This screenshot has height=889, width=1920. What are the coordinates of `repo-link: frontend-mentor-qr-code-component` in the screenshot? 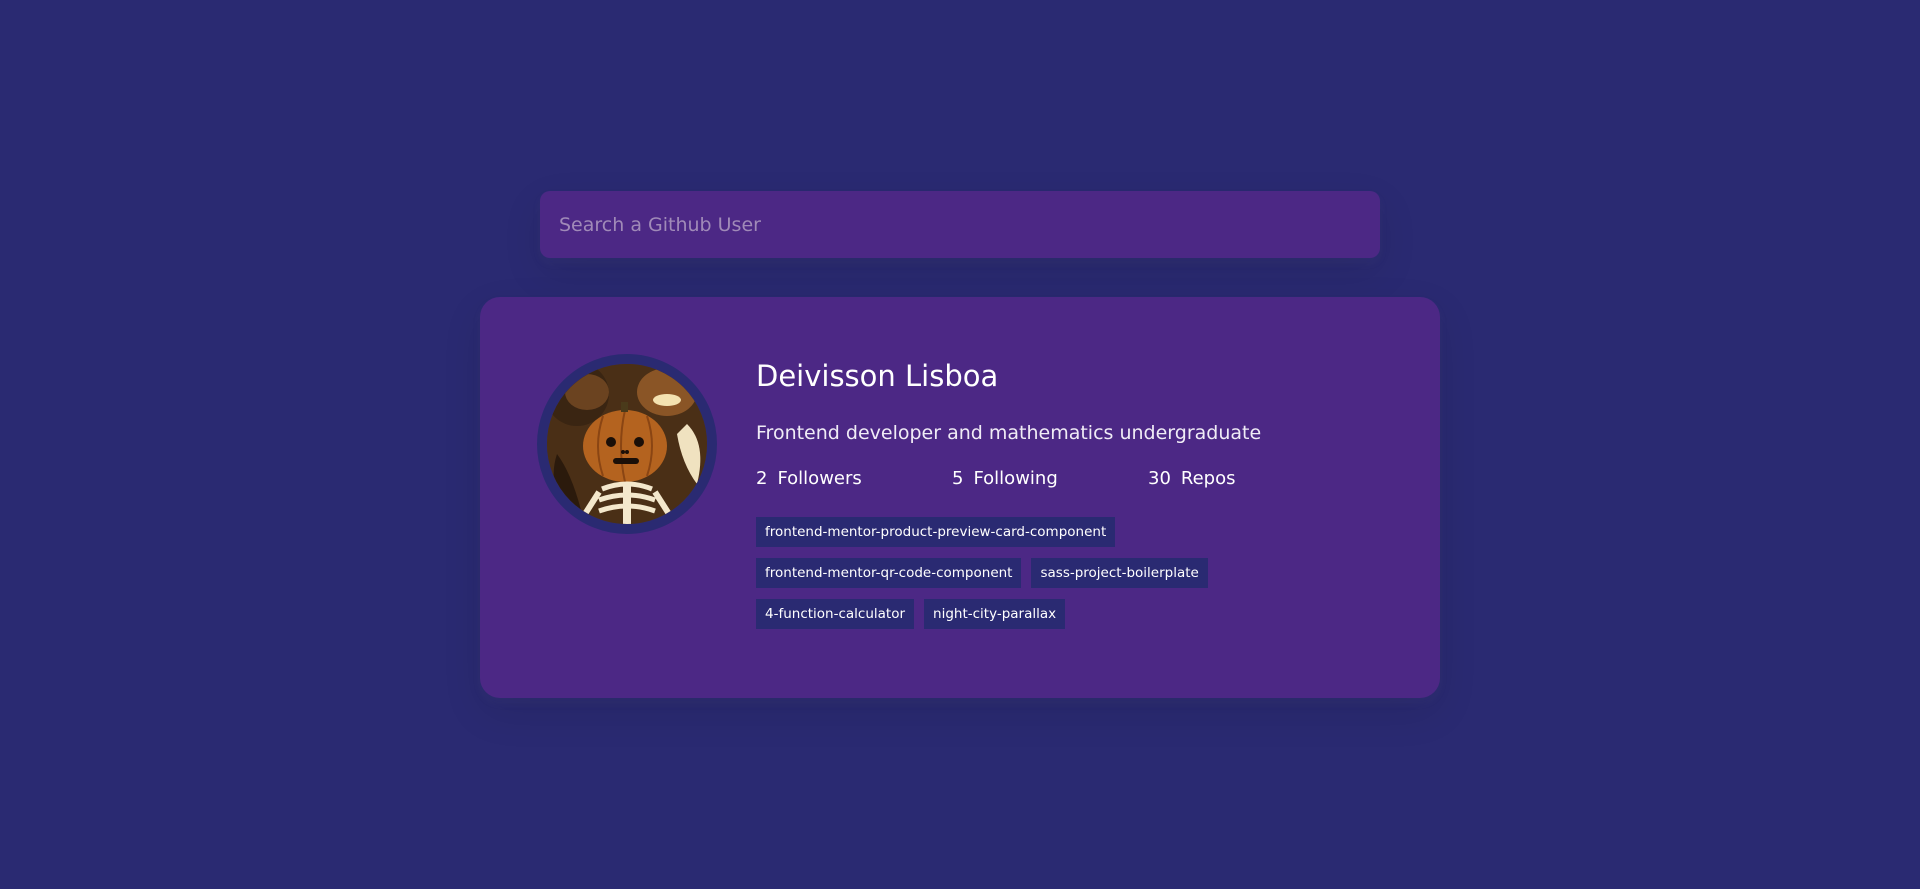 It's located at (889, 573).